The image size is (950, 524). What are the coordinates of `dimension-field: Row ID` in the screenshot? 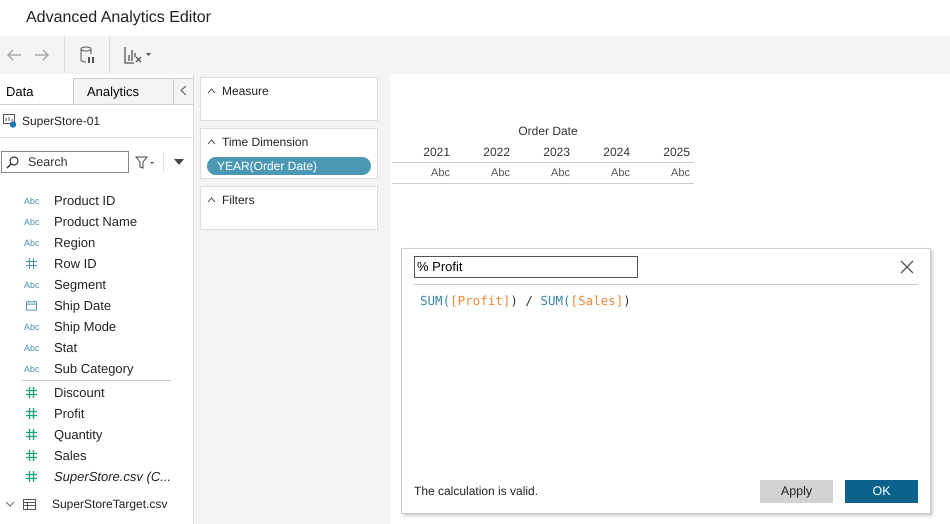 It's located at (75, 263).